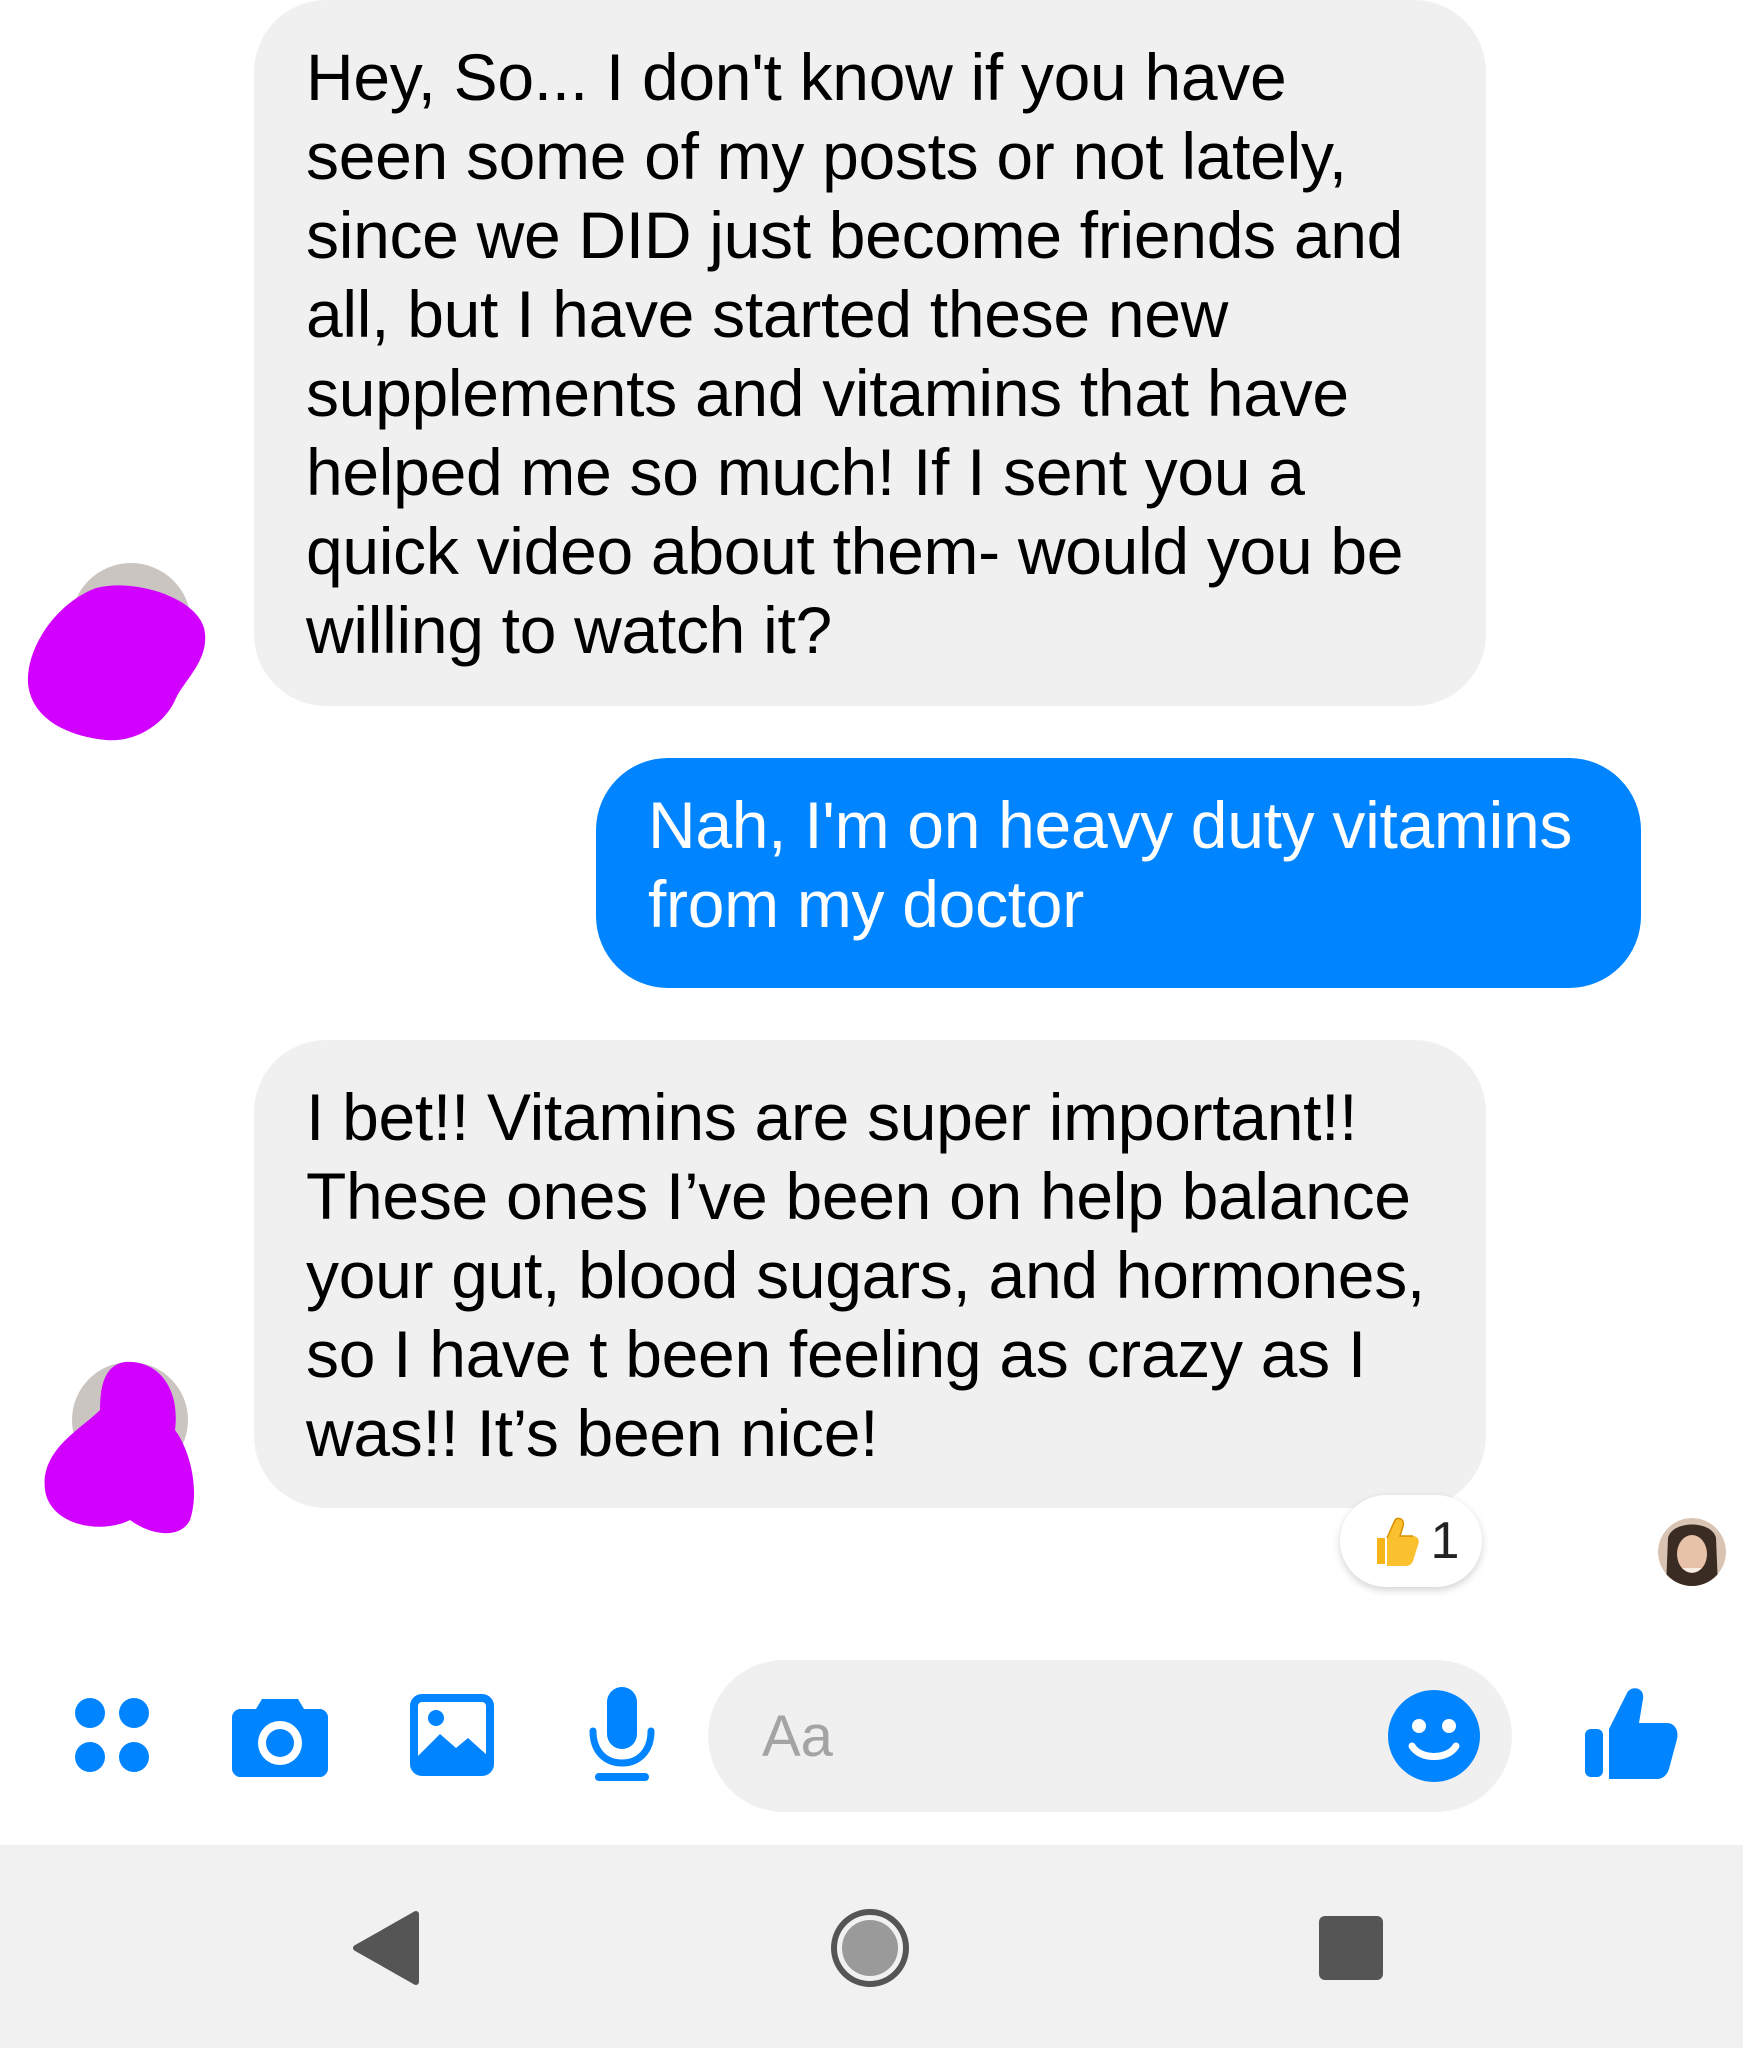  I want to click on thumbs-up-icon, so click(1631, 1733).